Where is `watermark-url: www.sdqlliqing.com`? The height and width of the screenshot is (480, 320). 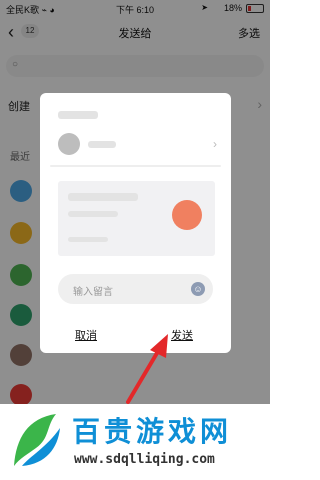
watermark-url: www.sdqlliqing.com is located at coordinates (144, 459).